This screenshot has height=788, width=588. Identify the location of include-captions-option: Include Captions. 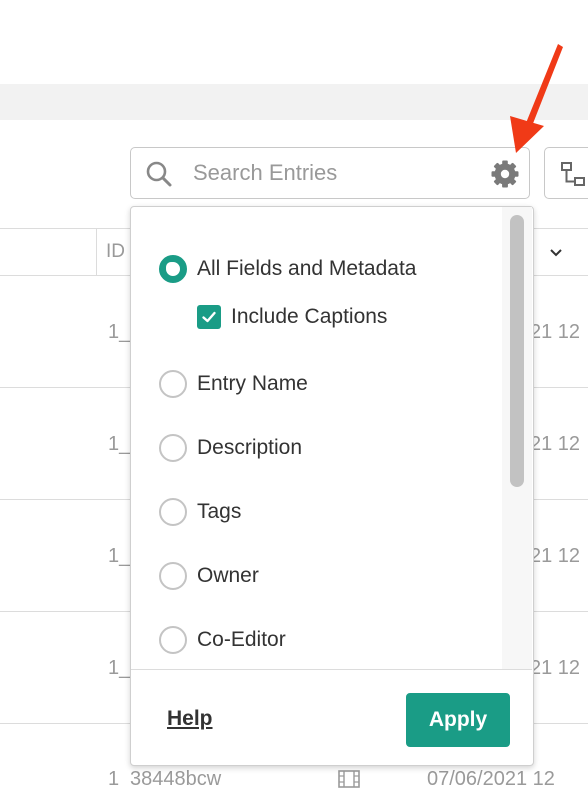
(292, 317).